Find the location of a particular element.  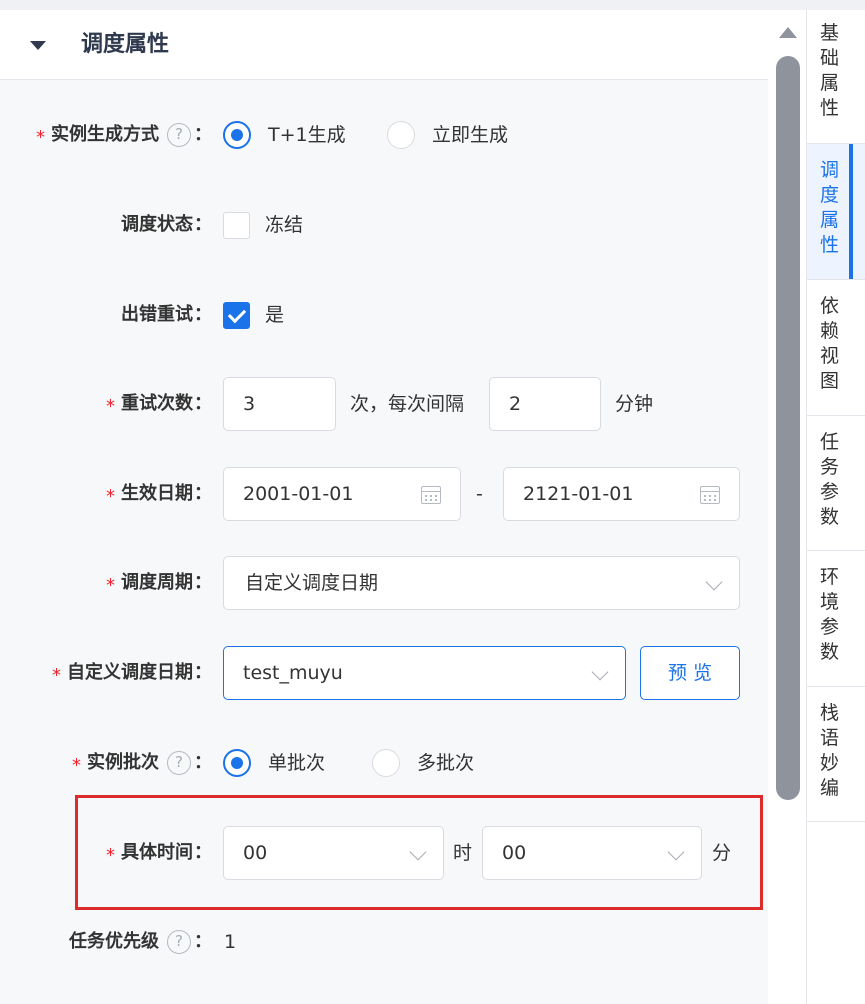

field-label: 出错重试 ： is located at coordinates (166, 314).